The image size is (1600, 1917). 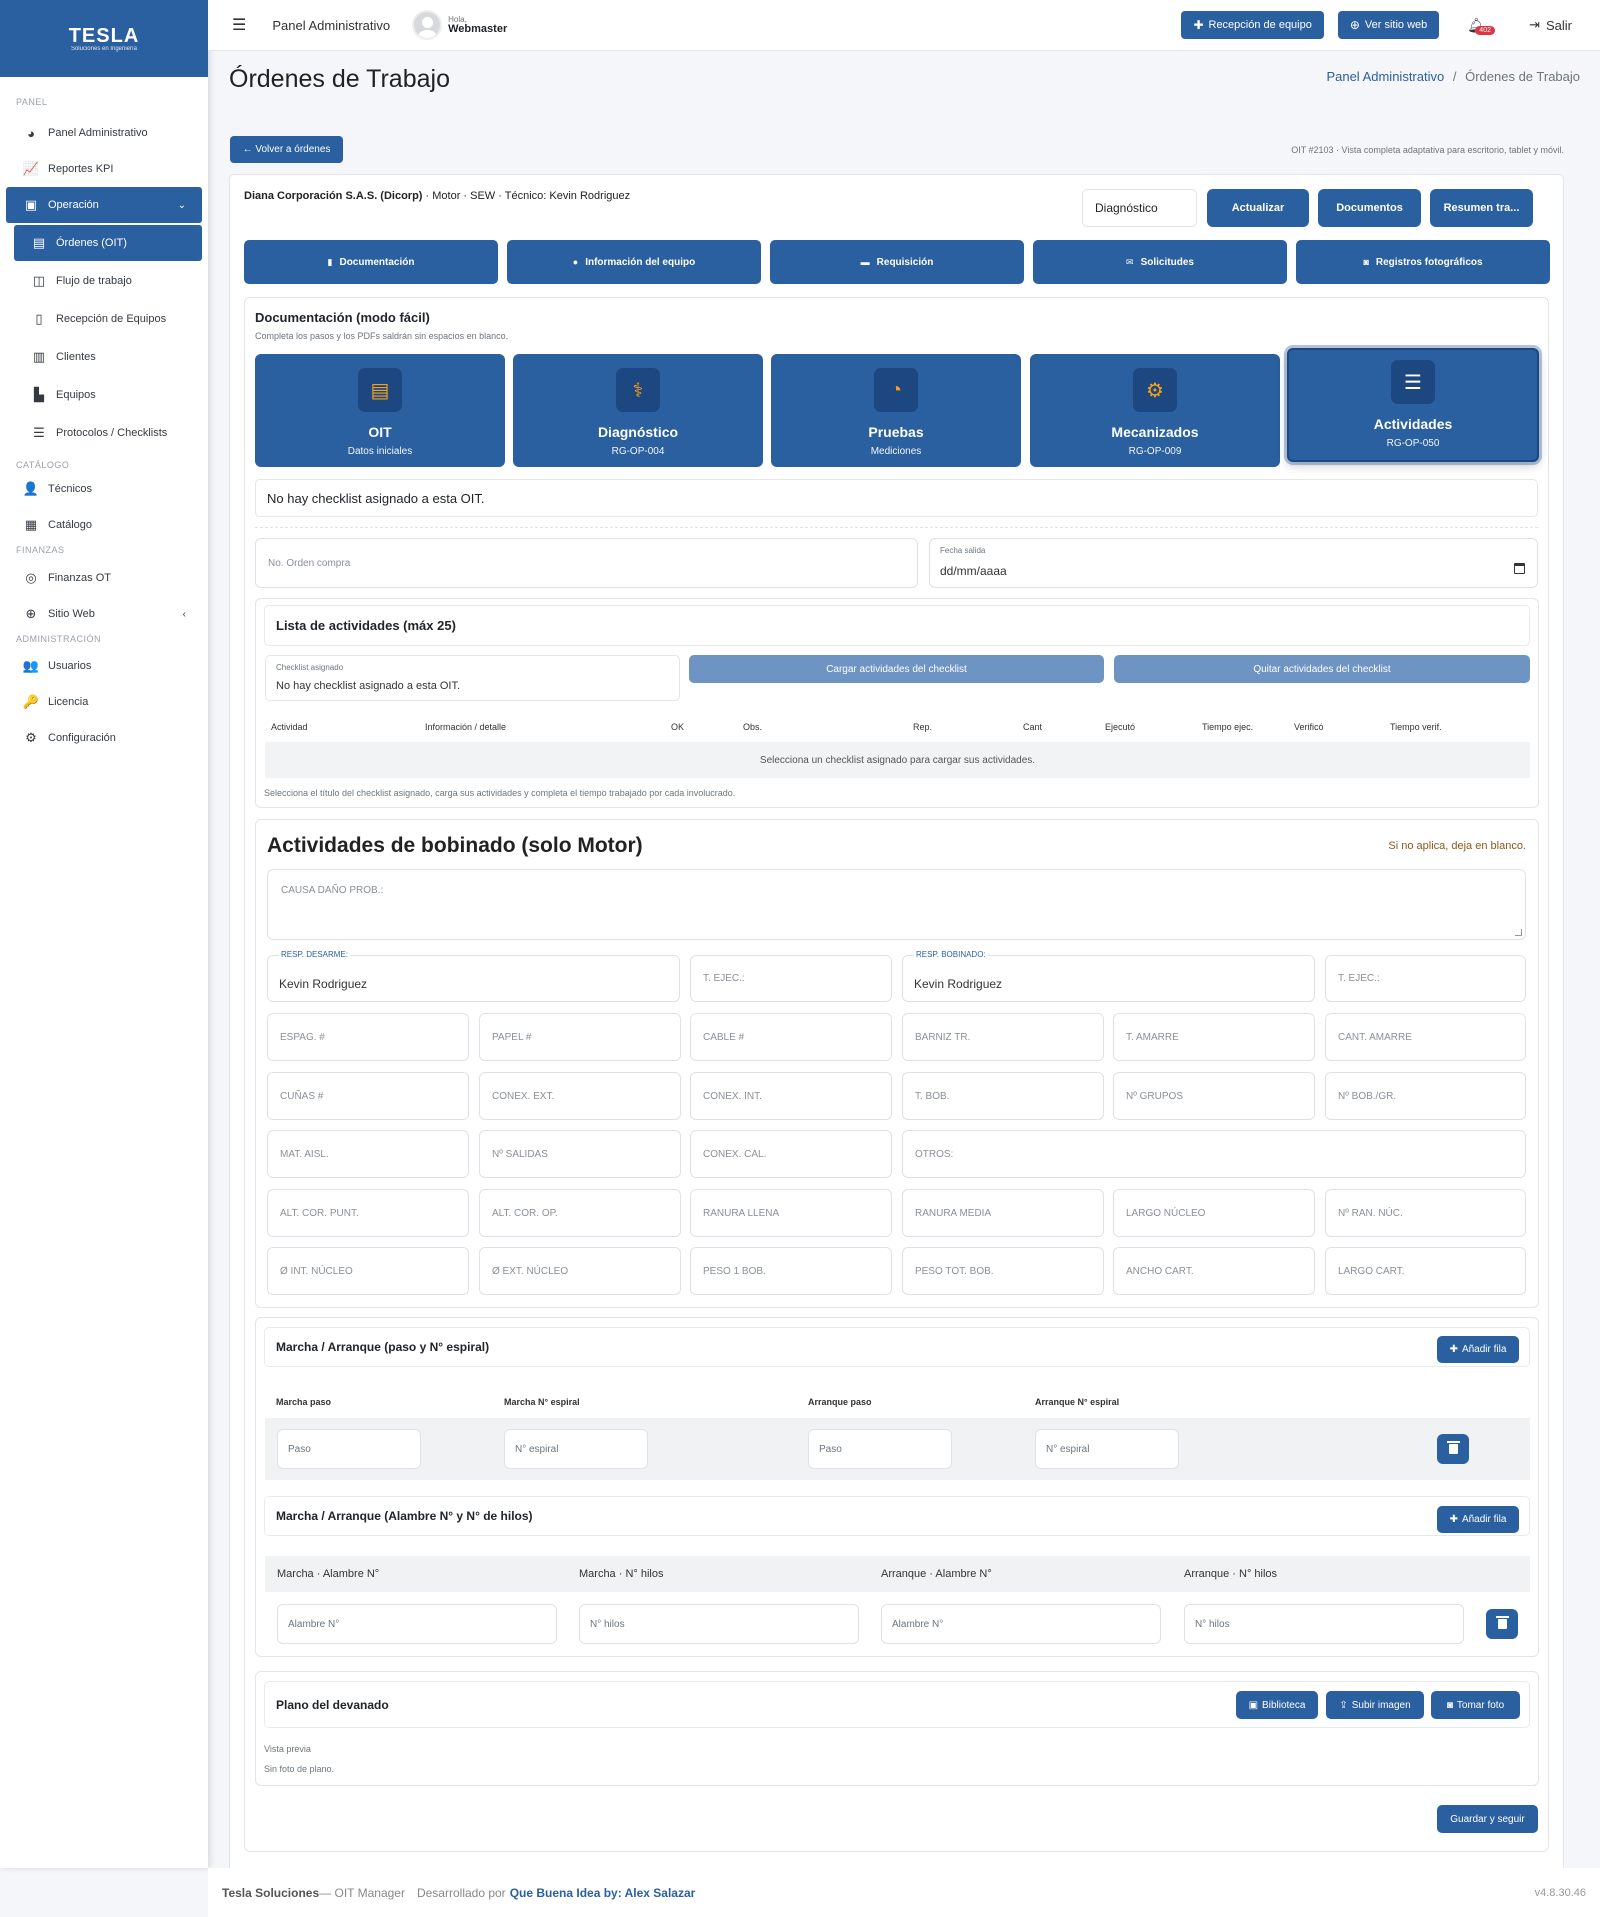 What do you see at coordinates (1425, 1096) in the screenshot?
I see `bobinado-field: Nº BOB./GR.` at bounding box center [1425, 1096].